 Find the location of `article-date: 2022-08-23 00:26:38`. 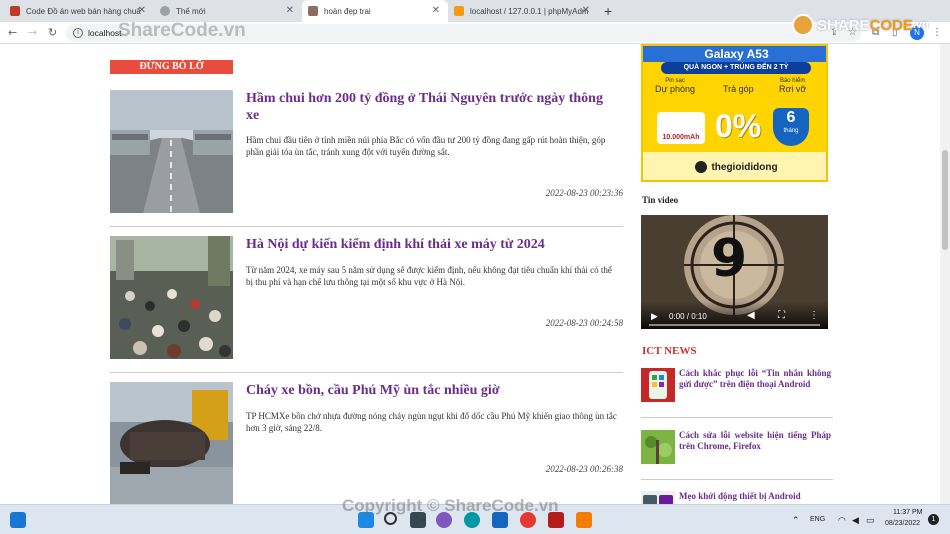

article-date: 2022-08-23 00:26:38 is located at coordinates (584, 469).